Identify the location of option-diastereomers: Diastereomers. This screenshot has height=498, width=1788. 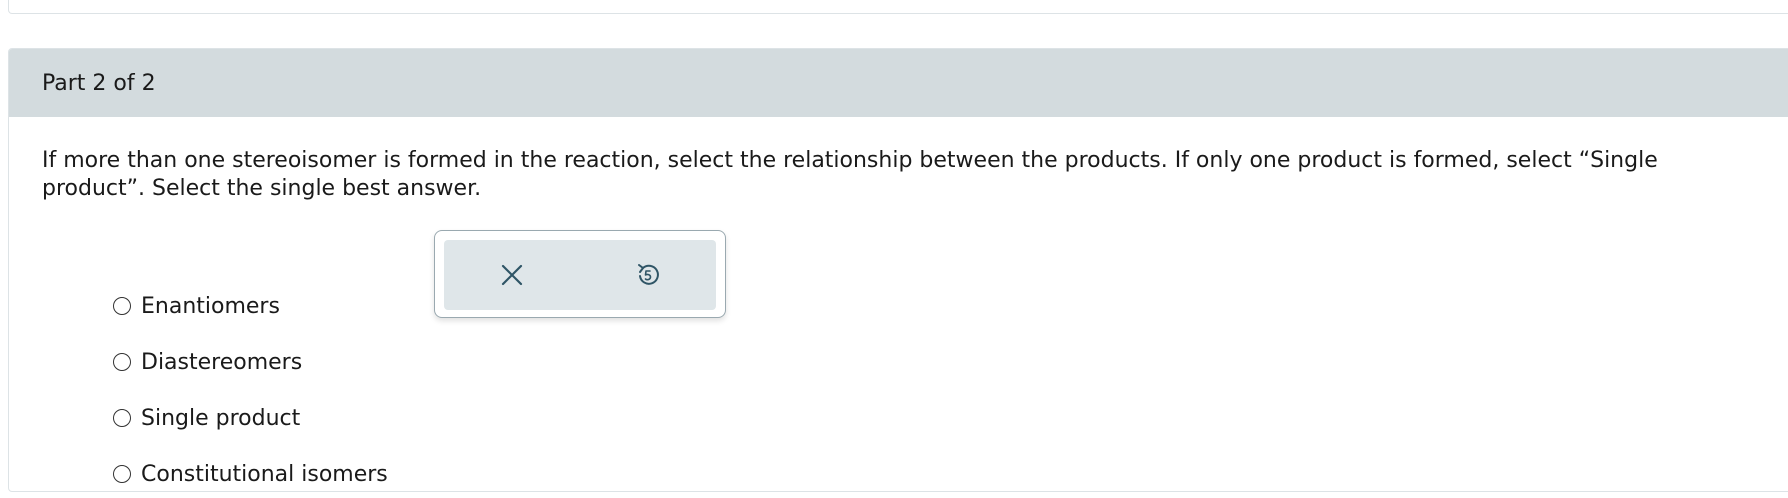
(250, 362).